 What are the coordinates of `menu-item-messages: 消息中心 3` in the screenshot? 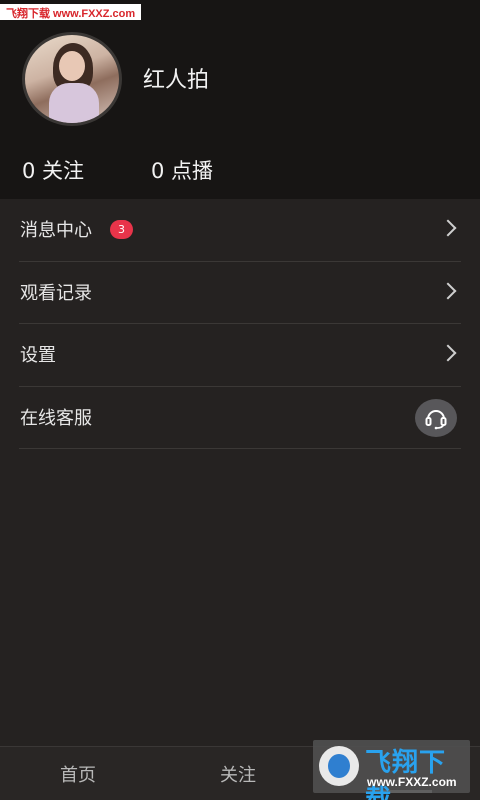 It's located at (240, 230).